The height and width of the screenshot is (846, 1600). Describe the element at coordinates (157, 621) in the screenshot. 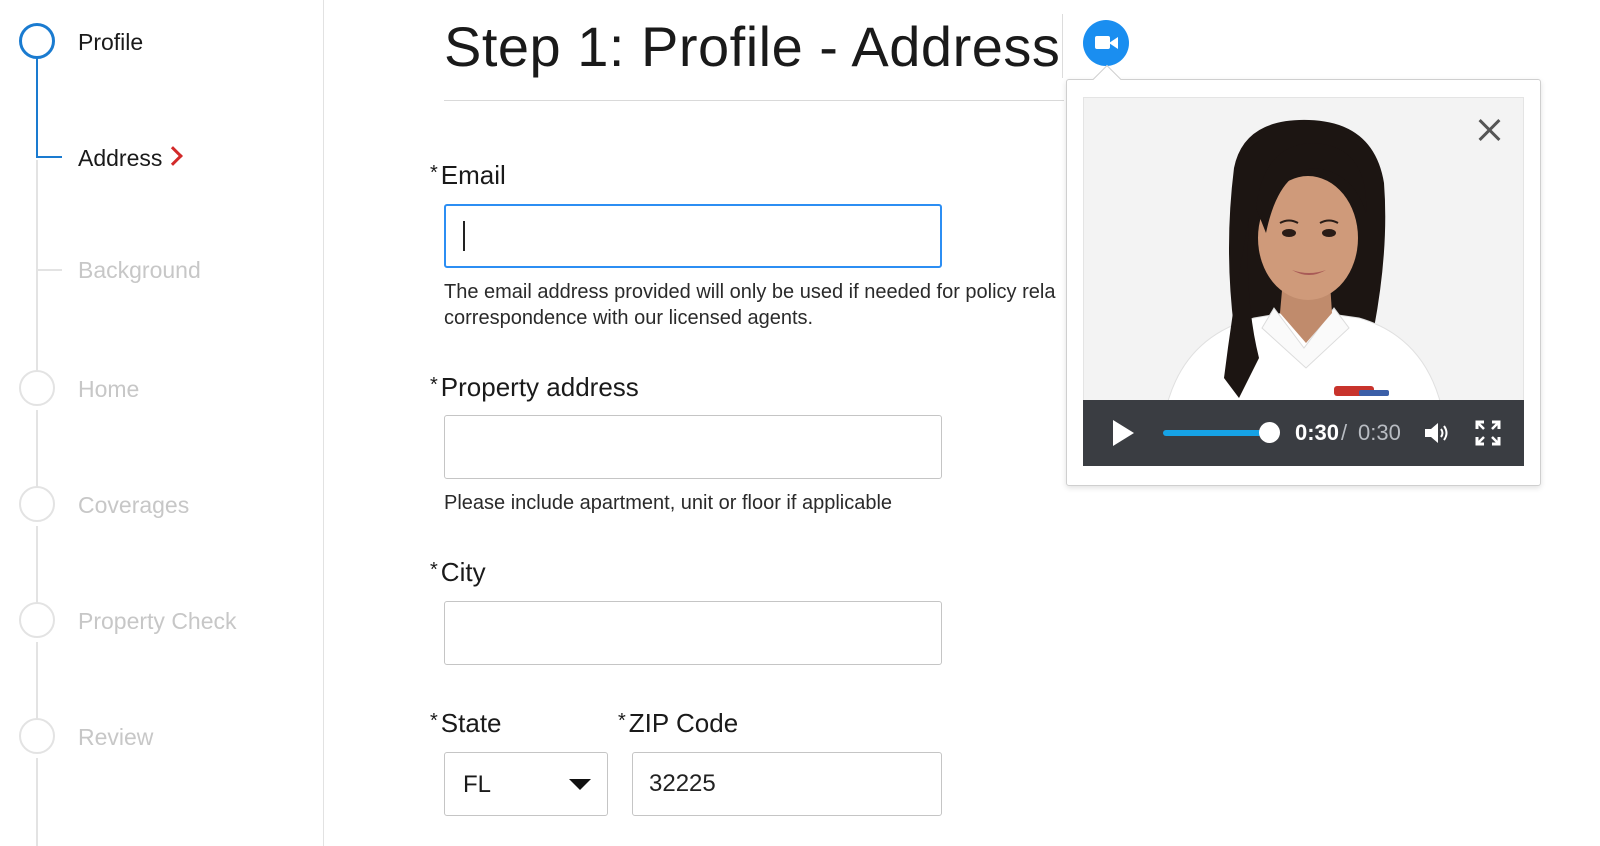

I see `step-property-check: Property Check` at that location.